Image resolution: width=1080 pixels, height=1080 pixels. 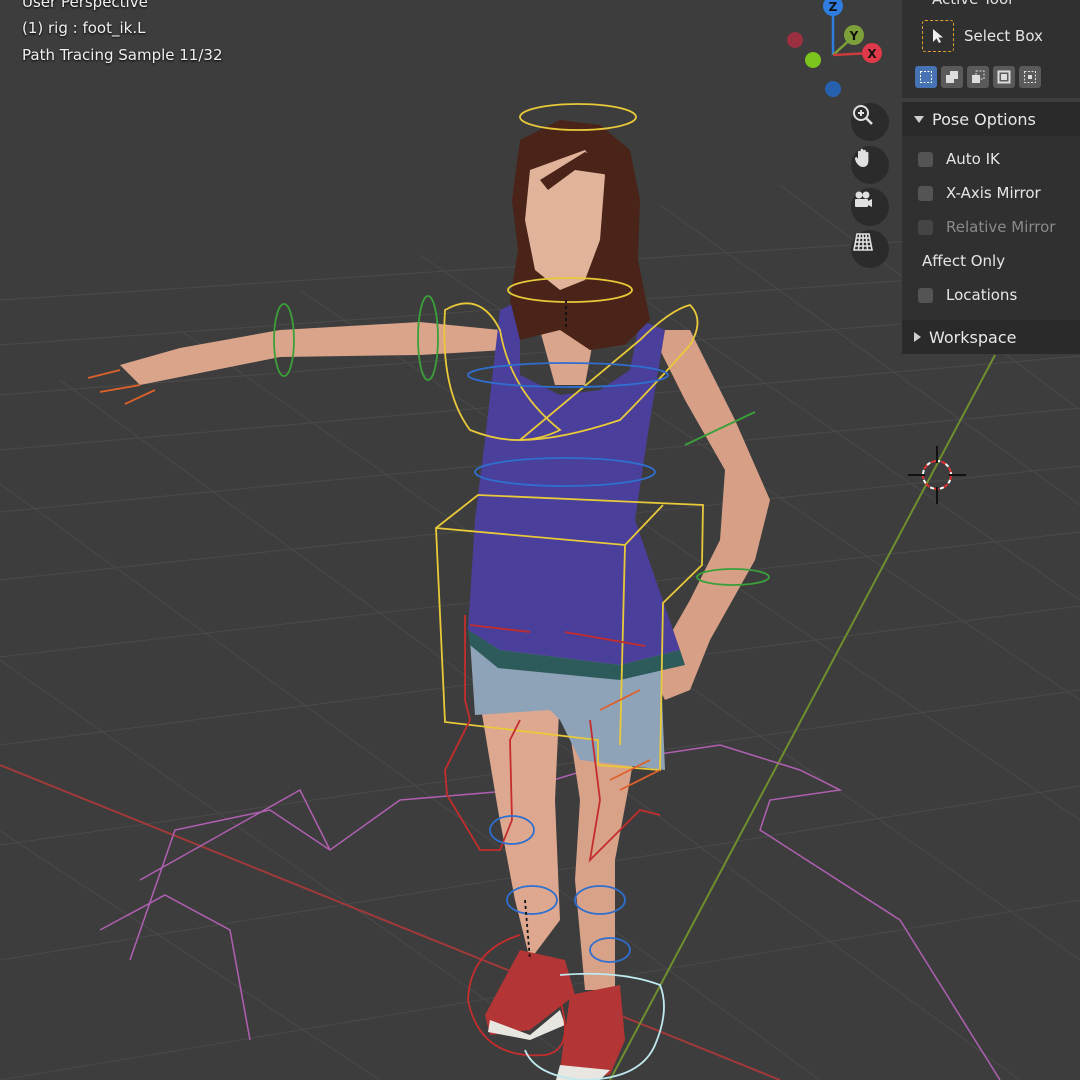 I want to click on tool-name-label: Select Box, so click(x=1003, y=36).